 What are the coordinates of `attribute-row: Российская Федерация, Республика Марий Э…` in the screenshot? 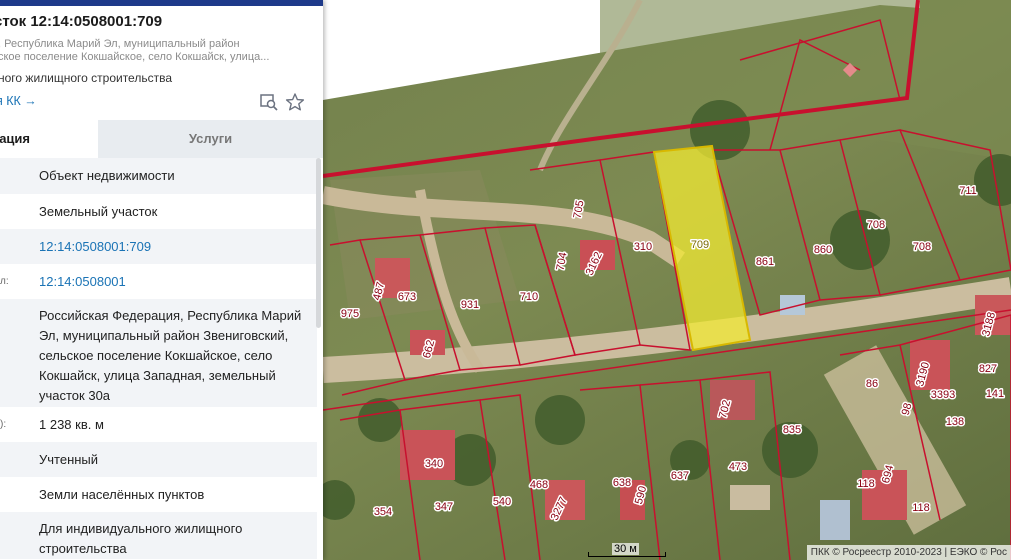 It's located at (158, 353).